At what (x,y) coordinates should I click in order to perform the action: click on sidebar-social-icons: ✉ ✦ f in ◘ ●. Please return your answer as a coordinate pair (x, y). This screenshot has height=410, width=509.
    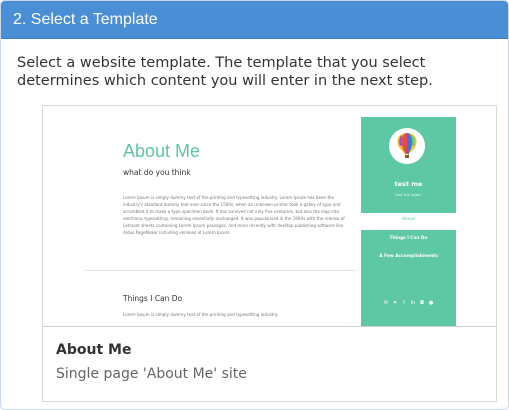
    Looking at the image, I should click on (408, 303).